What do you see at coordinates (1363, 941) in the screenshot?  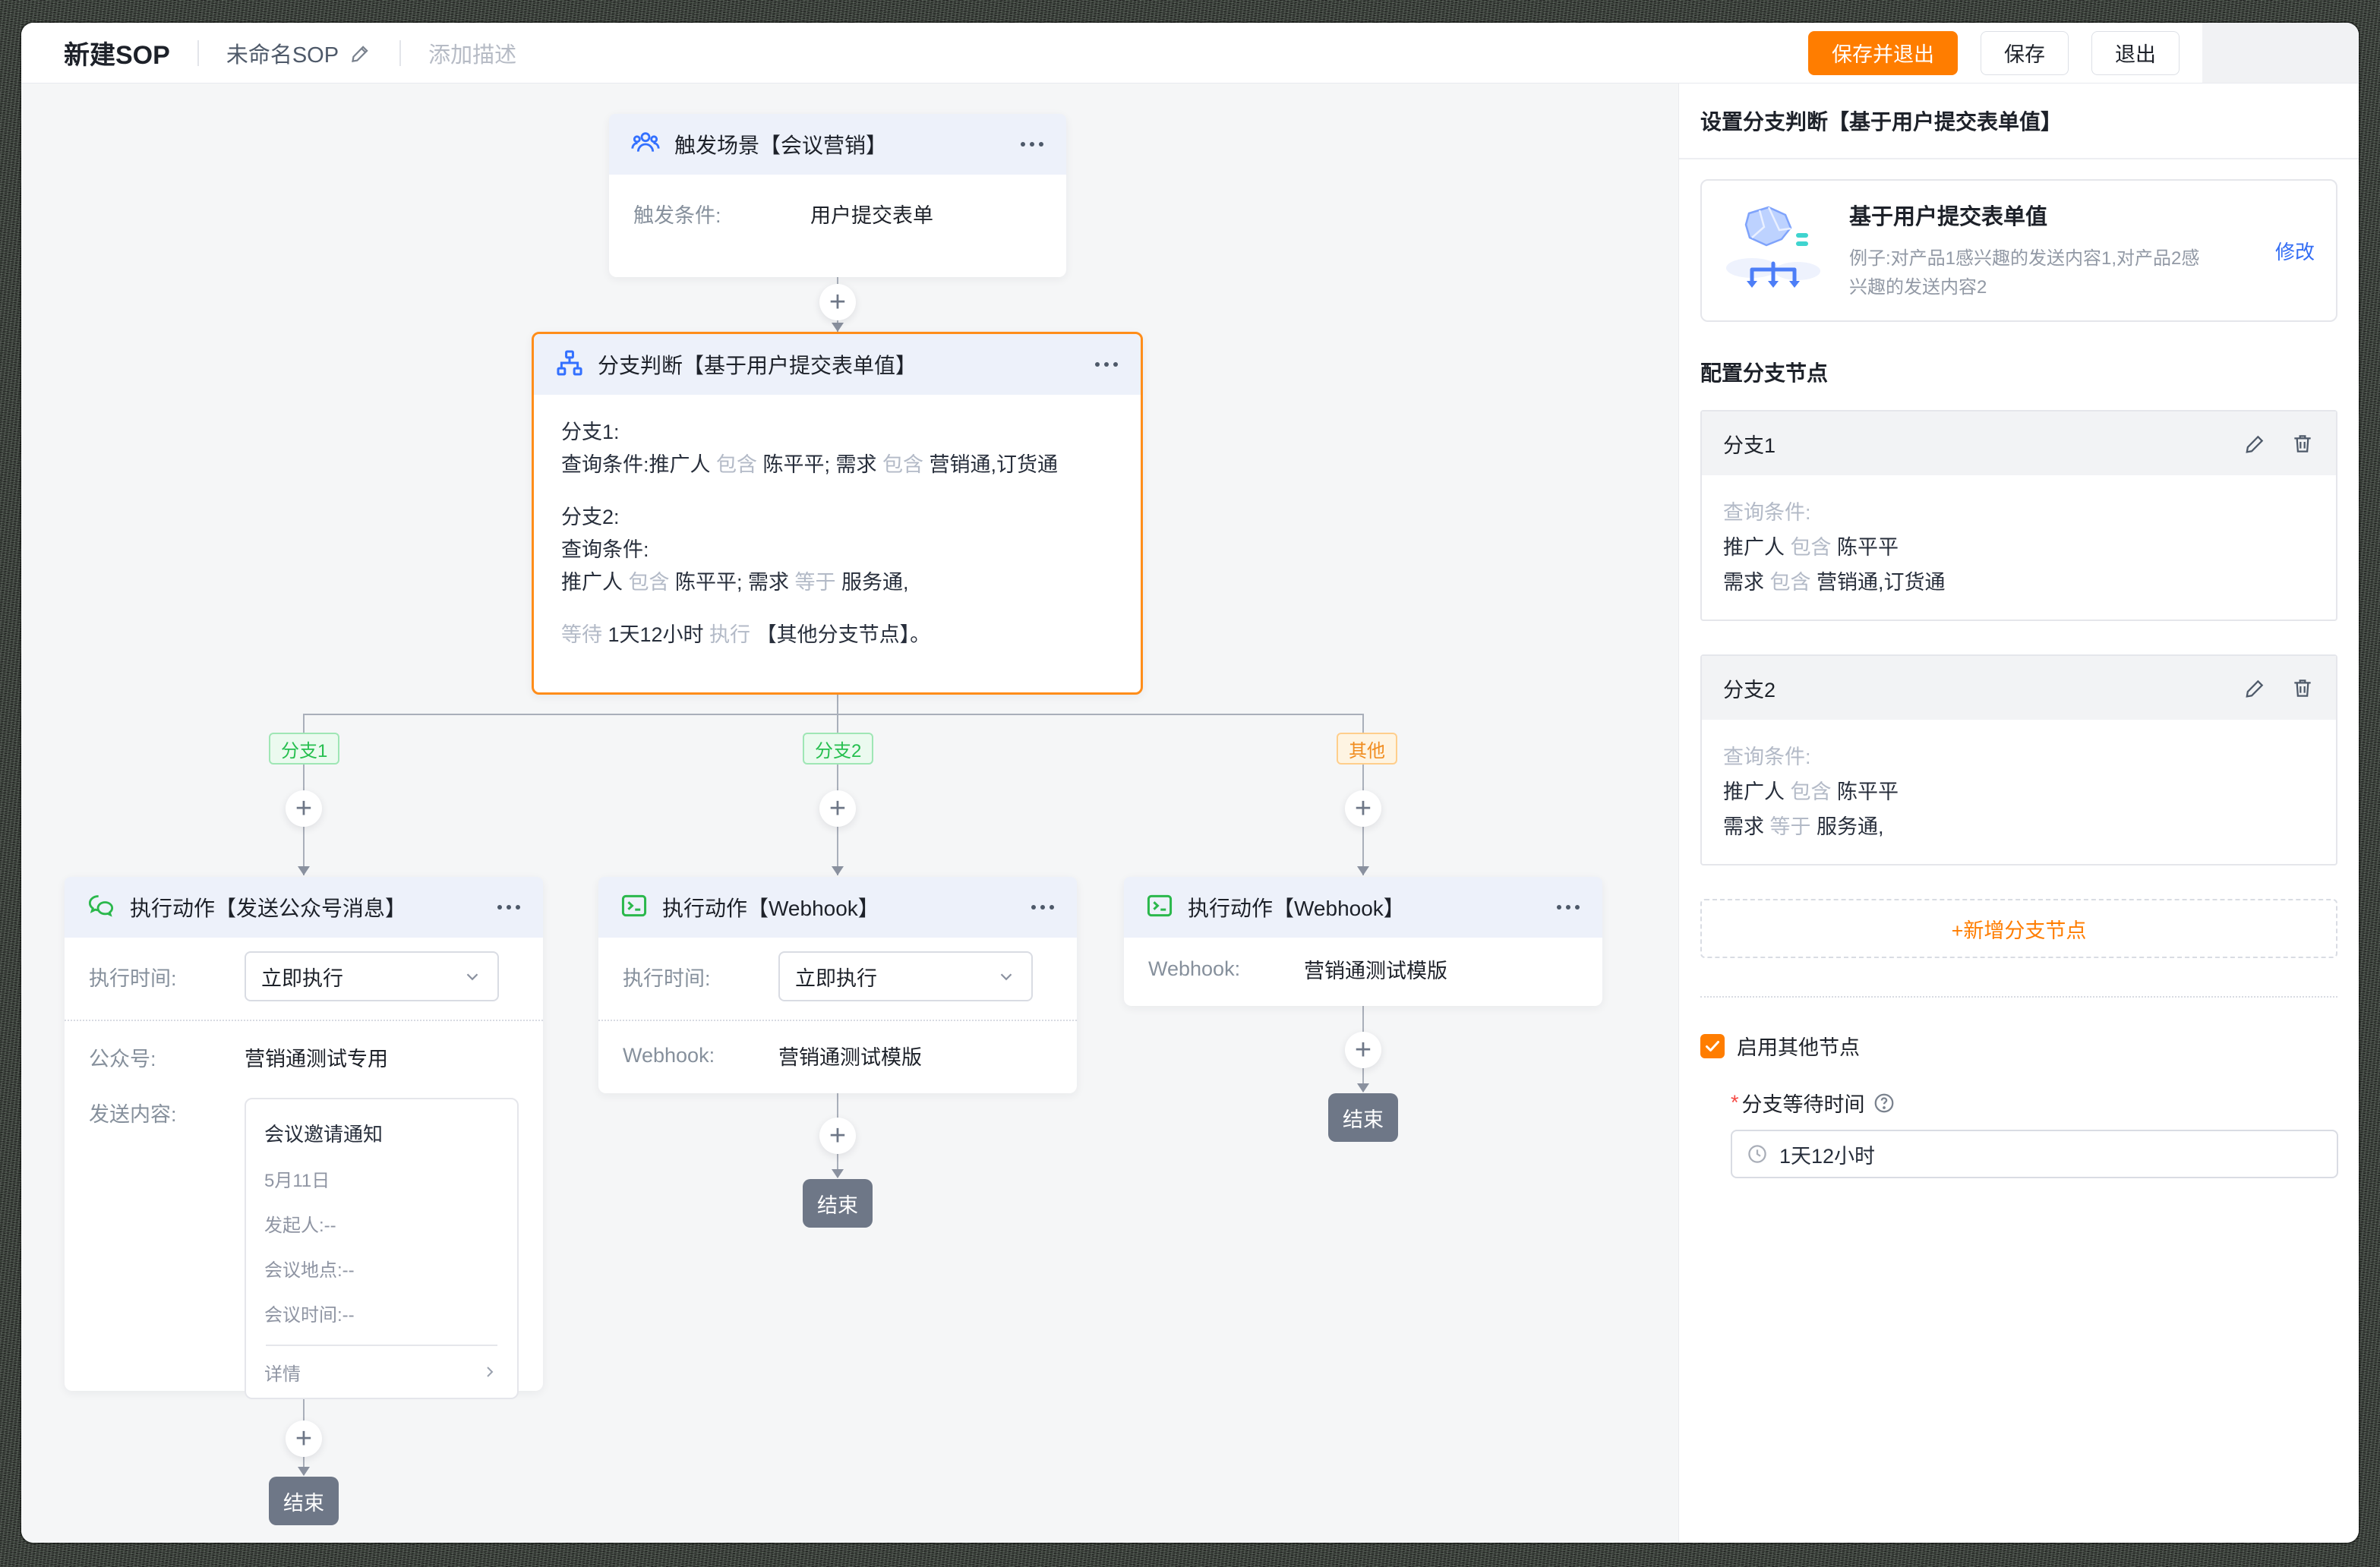 I see `action-node-webhook-2: 执行动作【Webhook】 Webhook: 营销通测试模版` at bounding box center [1363, 941].